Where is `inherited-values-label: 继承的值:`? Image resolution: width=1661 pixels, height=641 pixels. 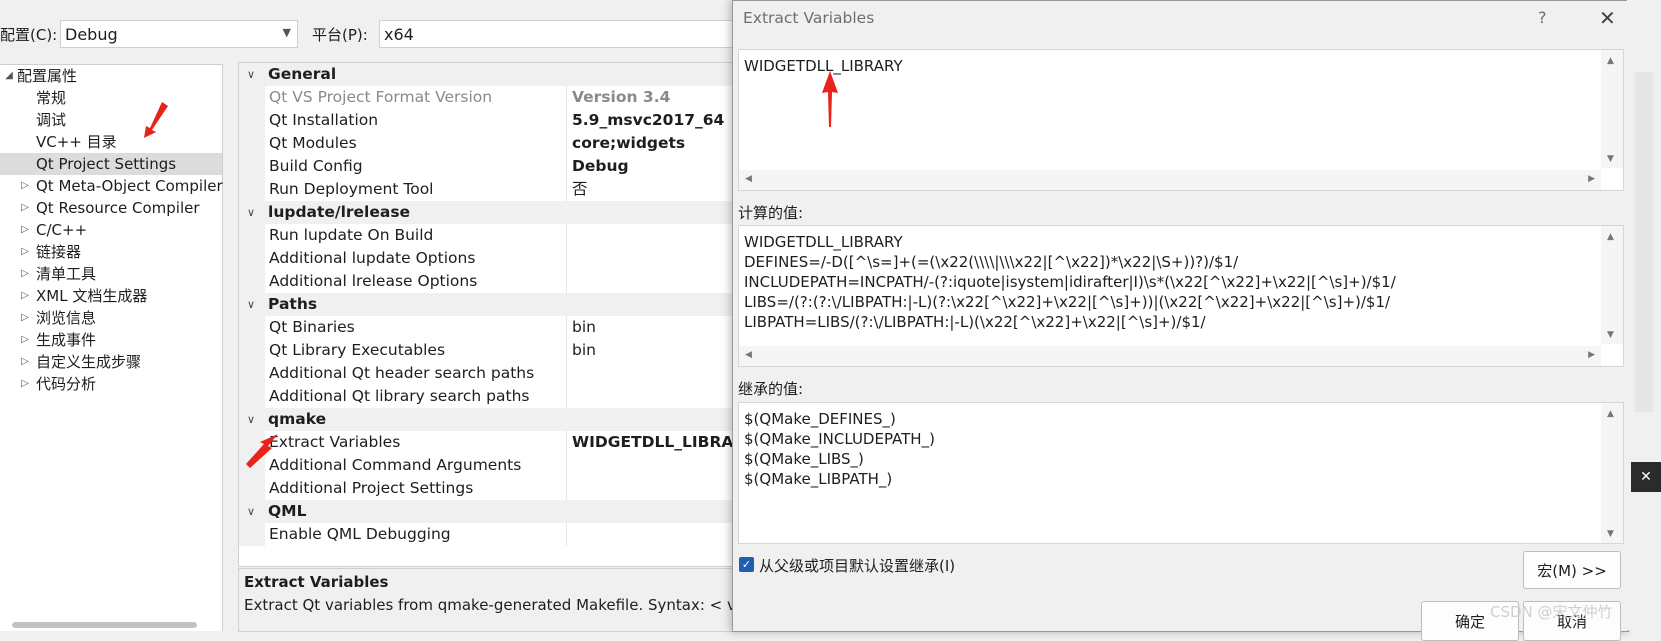
inherited-values-label: 继承的值: is located at coordinates (771, 389).